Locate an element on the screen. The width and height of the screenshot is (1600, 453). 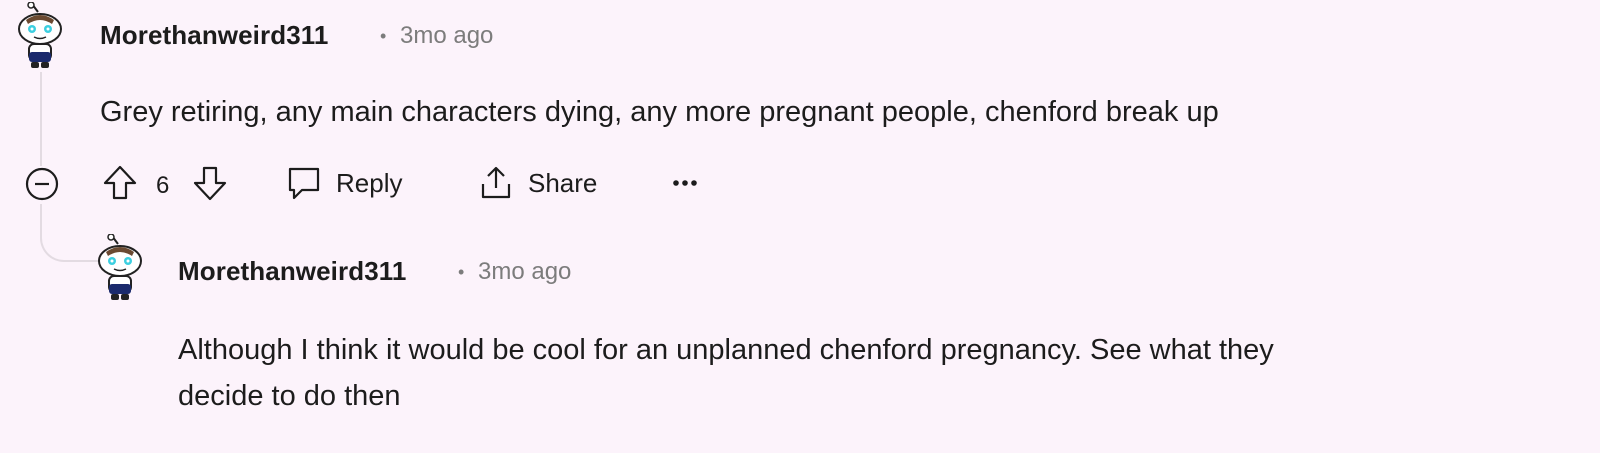
share-label: Share is located at coordinates (563, 182).